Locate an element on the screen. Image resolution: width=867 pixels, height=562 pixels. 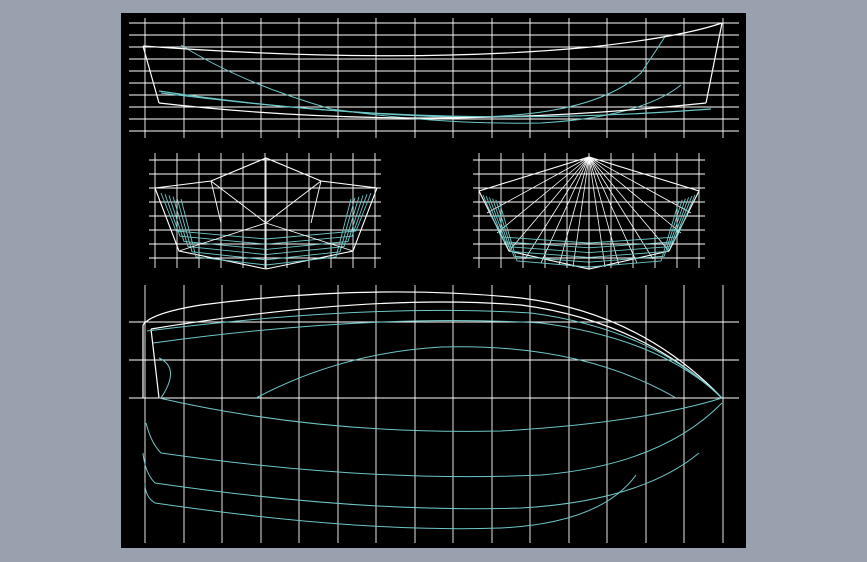
section-view-stern is located at coordinates (265, 211).